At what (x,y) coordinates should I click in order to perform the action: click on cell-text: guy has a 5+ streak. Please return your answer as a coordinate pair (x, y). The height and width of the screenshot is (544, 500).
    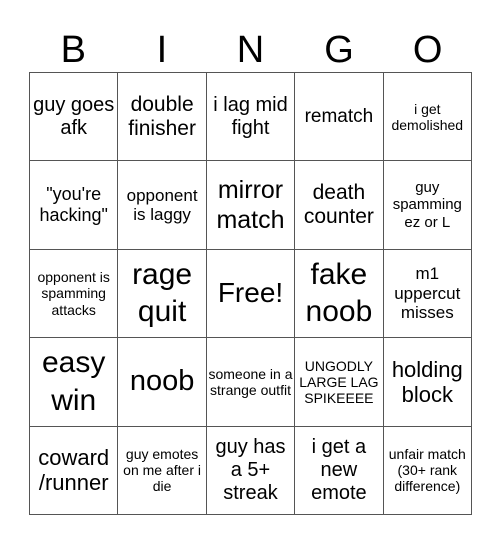
    Looking at the image, I should click on (250, 469).